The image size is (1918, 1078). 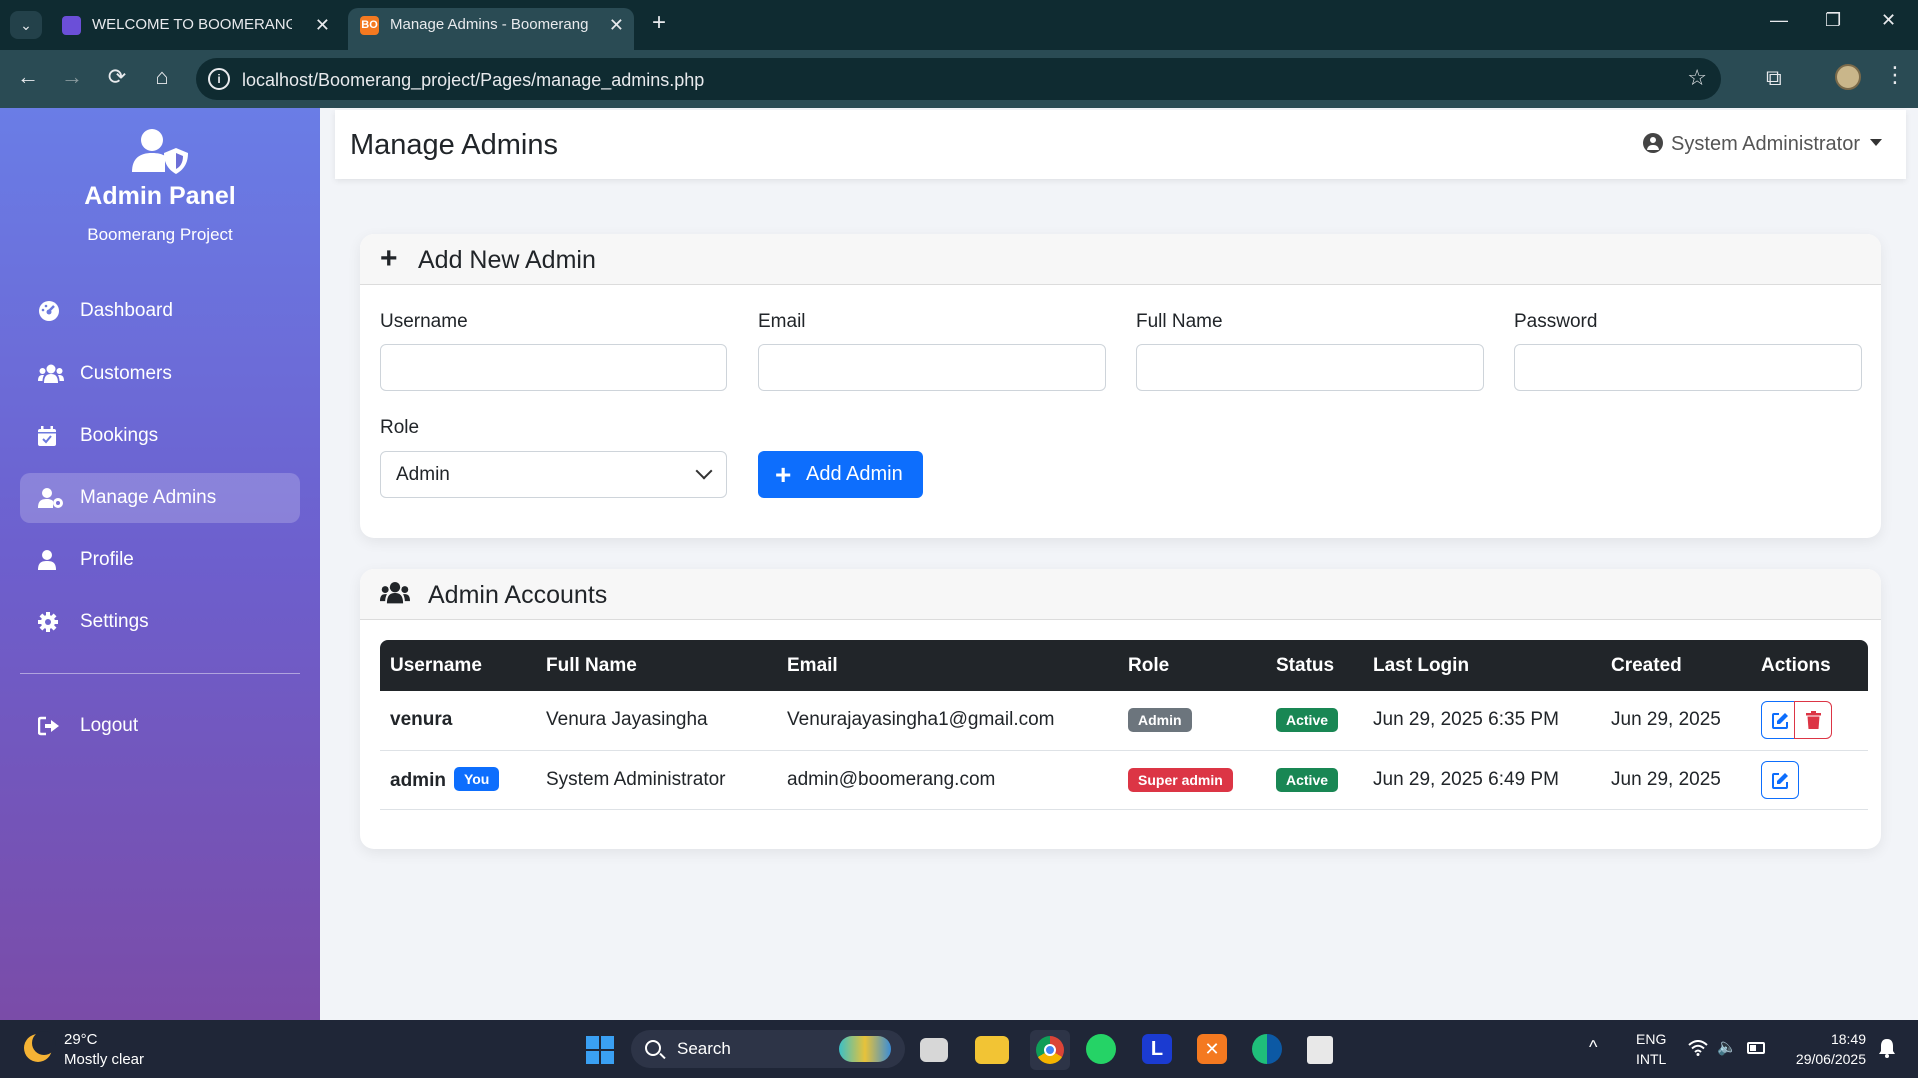 What do you see at coordinates (195, 29) in the screenshot?
I see `browser-tab-welcome: WELCOME TO BOOMERANG SC ✕` at bounding box center [195, 29].